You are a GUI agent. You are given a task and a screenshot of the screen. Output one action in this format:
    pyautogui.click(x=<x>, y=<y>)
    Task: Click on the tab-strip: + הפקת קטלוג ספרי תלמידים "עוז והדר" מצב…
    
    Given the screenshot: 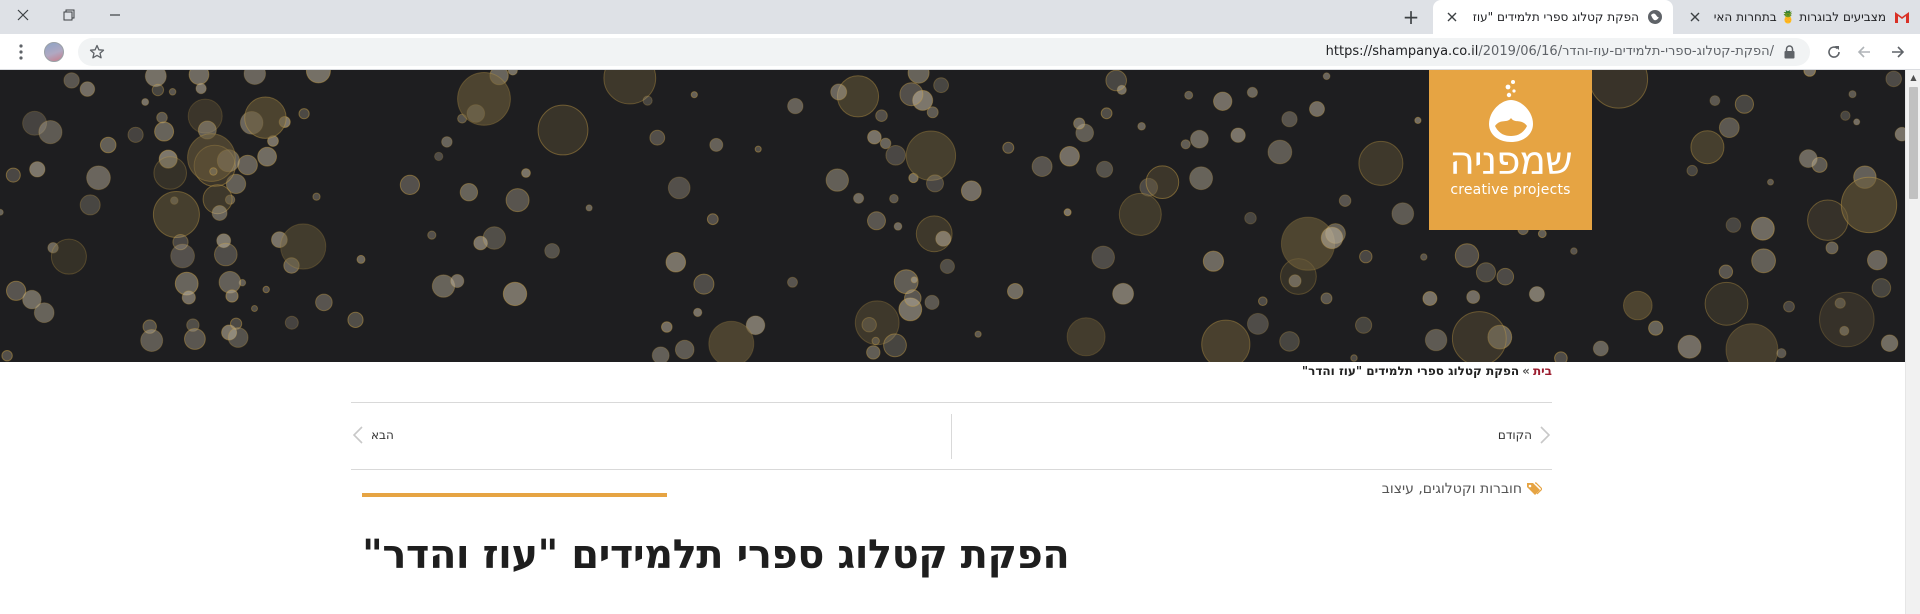 What is the action you would take?
    pyautogui.click(x=960, y=17)
    